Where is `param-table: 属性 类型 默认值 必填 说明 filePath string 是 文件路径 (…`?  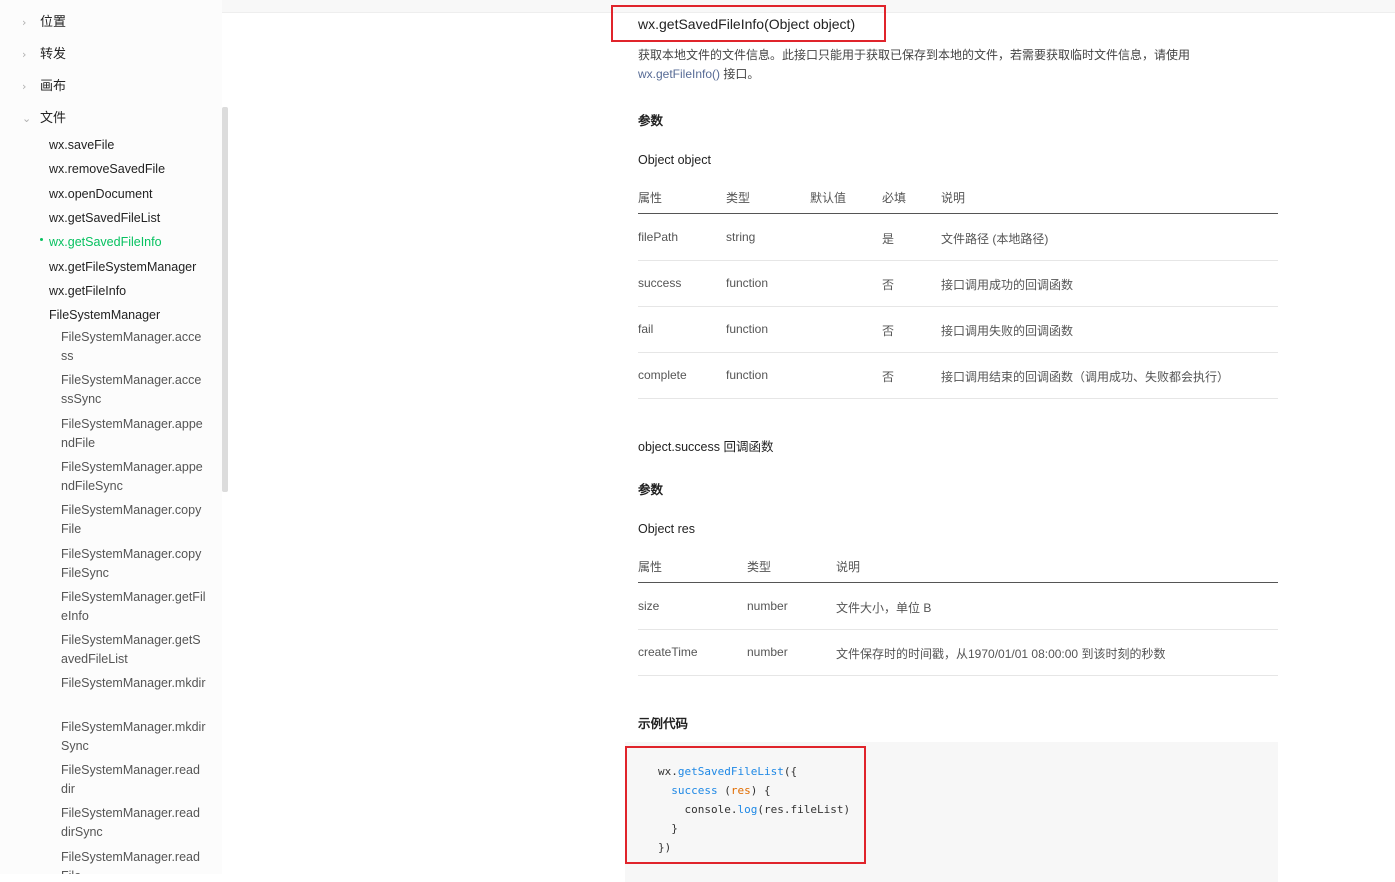
param-table: 属性 类型 默认值 必填 说明 filePath string 是 文件路径 (… is located at coordinates (958, 294).